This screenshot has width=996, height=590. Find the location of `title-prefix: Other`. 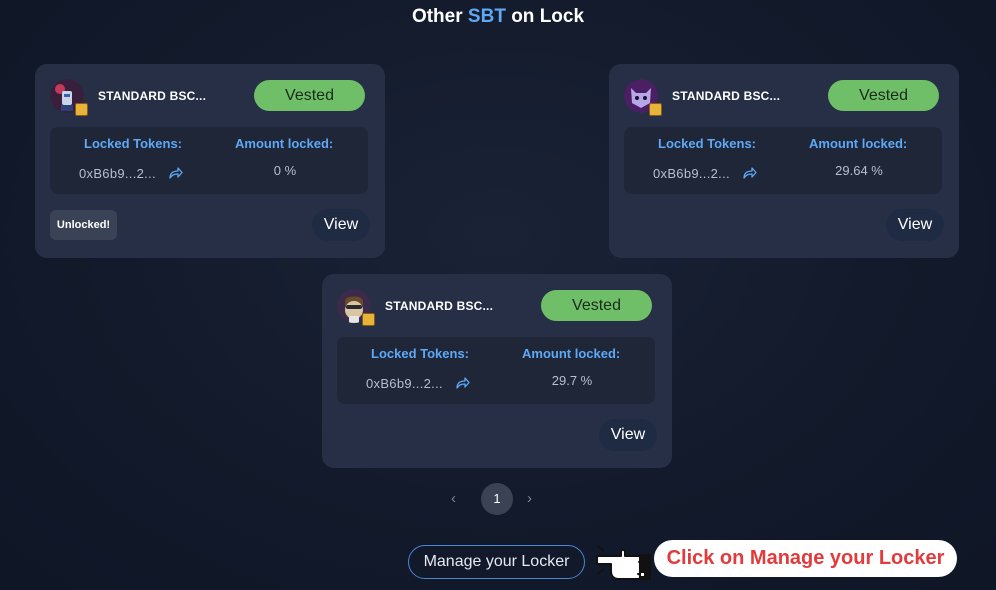

title-prefix: Other is located at coordinates (437, 16).